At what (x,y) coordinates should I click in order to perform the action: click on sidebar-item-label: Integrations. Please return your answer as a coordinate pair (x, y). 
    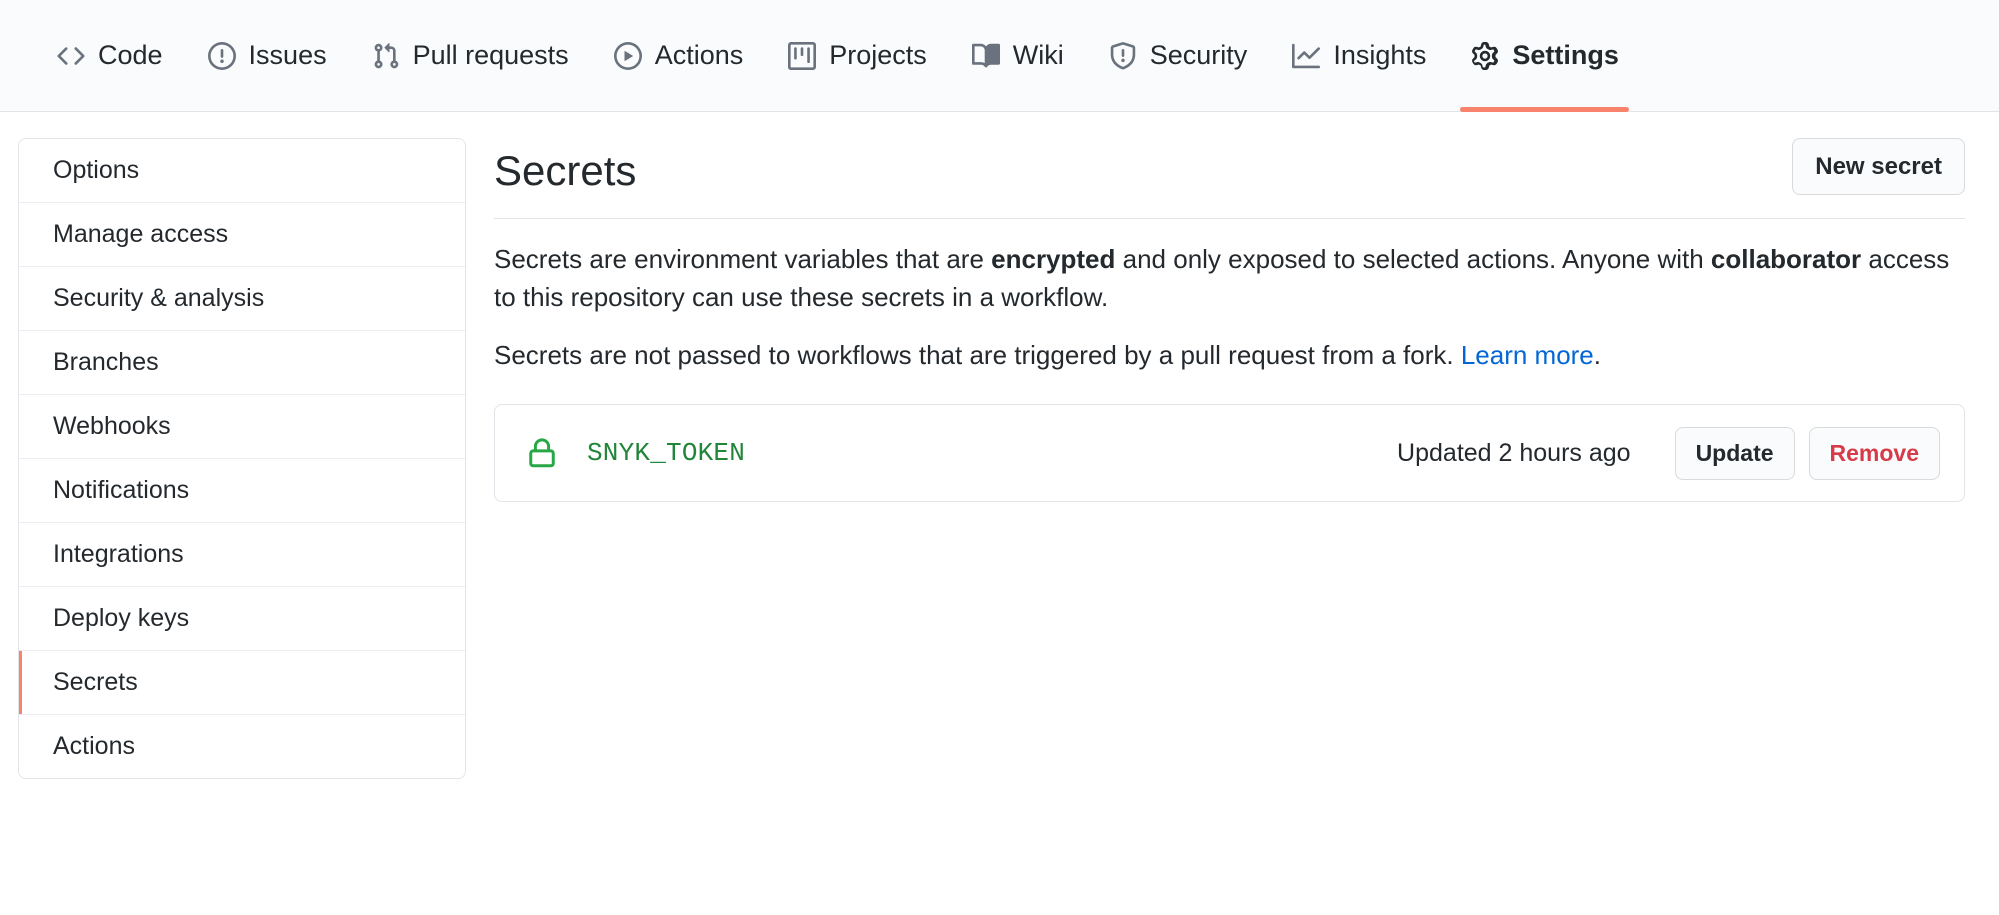
    Looking at the image, I should click on (118, 554).